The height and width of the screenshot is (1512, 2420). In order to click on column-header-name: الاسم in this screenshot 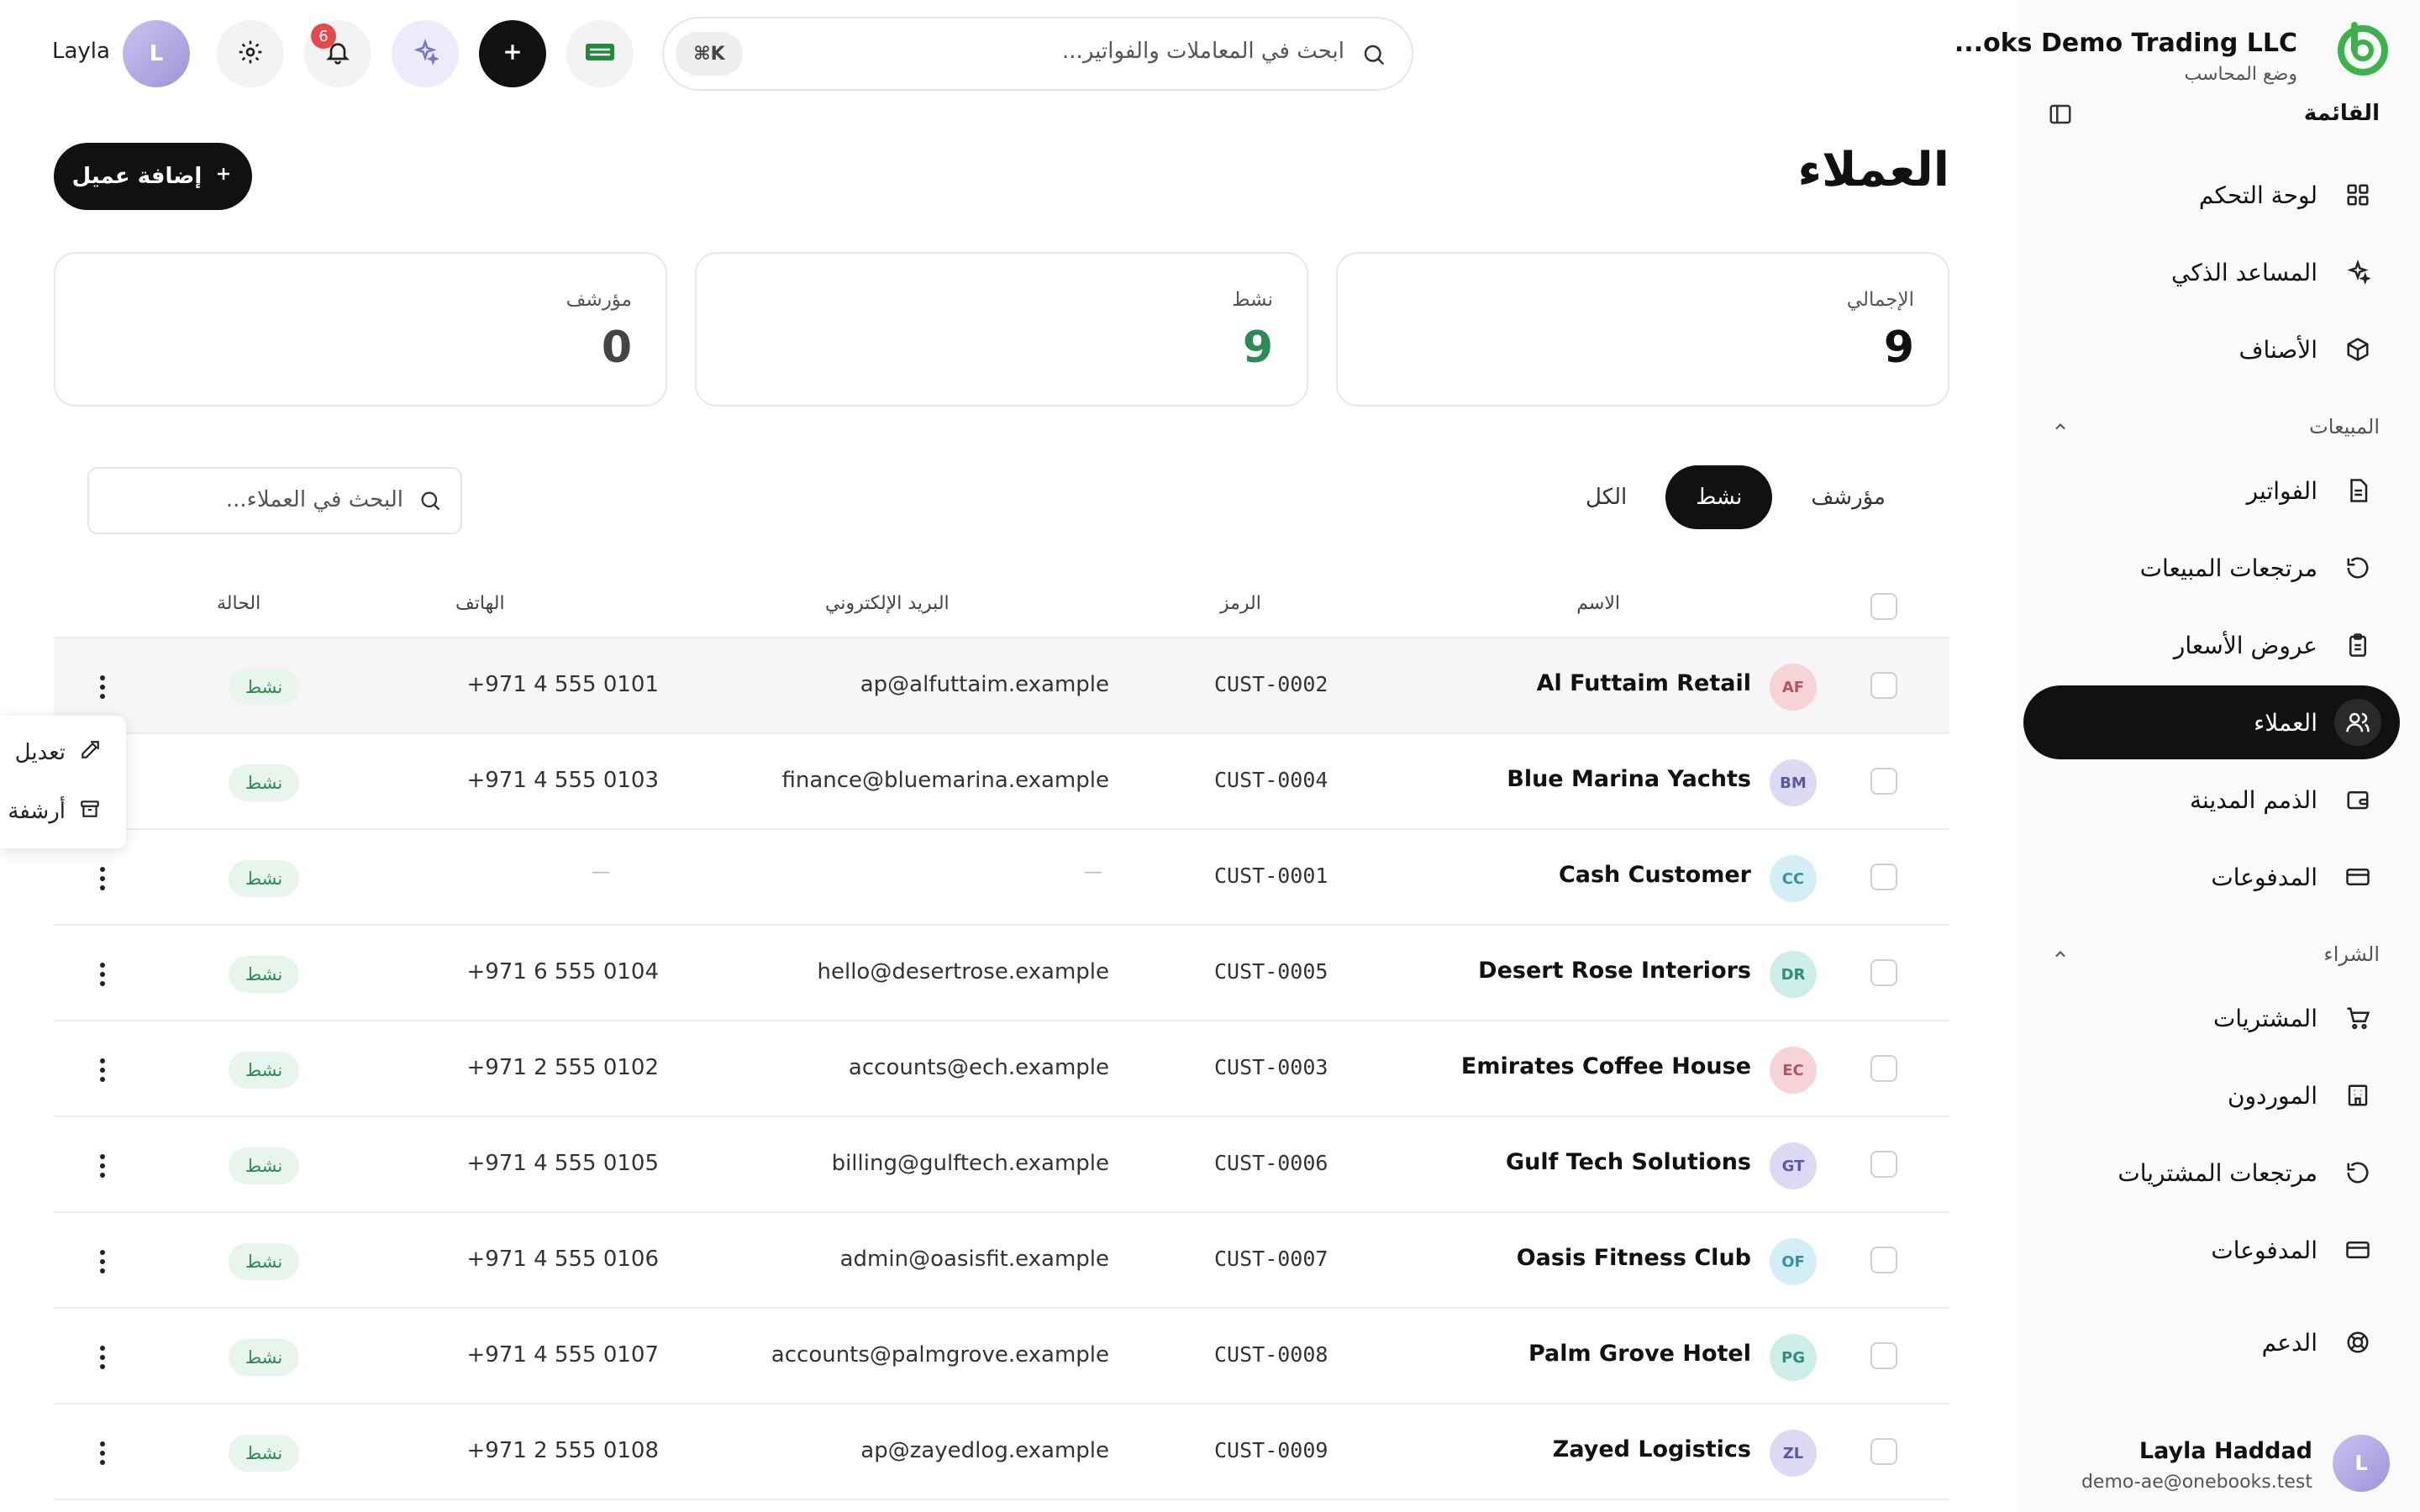, I will do `click(1598, 603)`.